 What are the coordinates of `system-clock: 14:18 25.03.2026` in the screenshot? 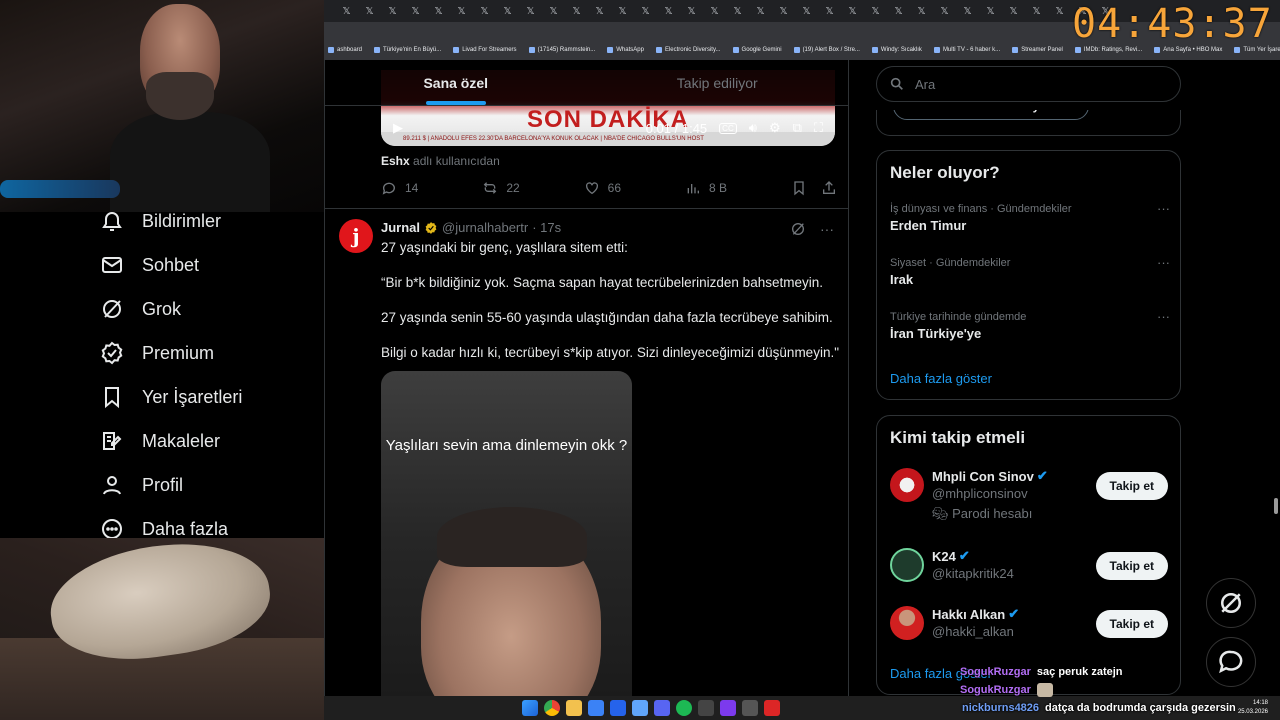 It's located at (1253, 708).